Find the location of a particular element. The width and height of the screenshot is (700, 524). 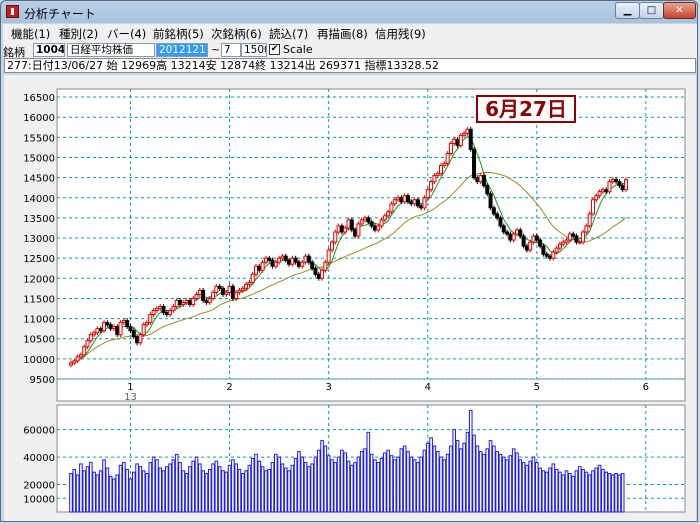

close-button: ✕ is located at coordinates (679, 10).